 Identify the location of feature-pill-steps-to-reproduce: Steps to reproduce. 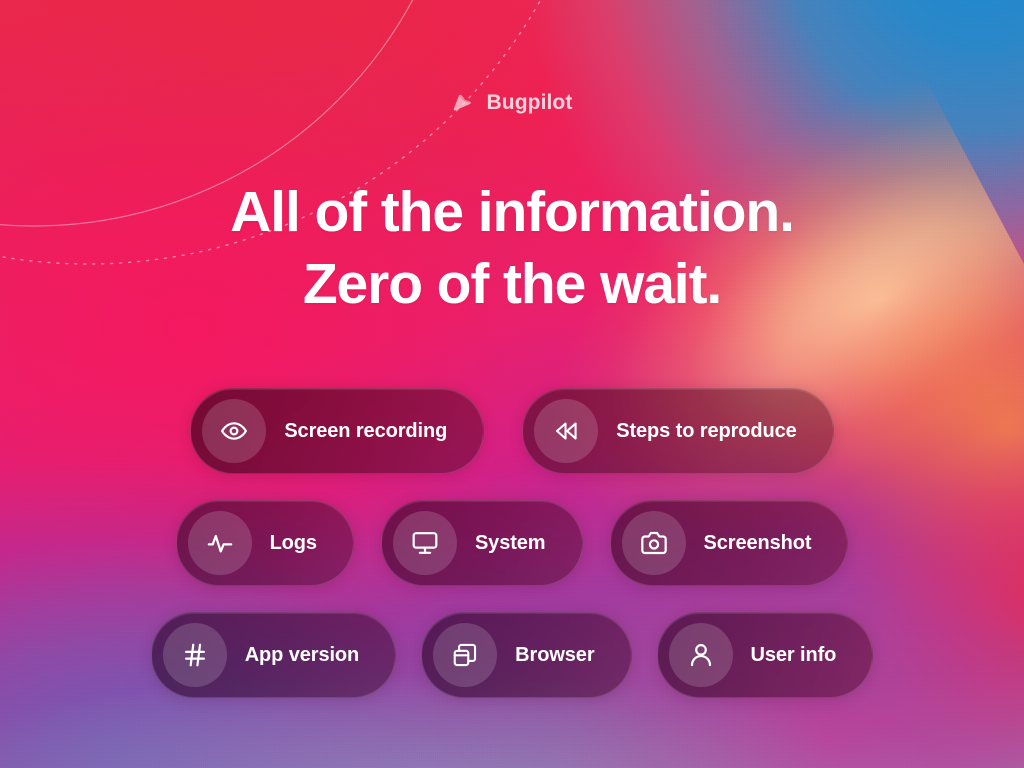
(678, 431).